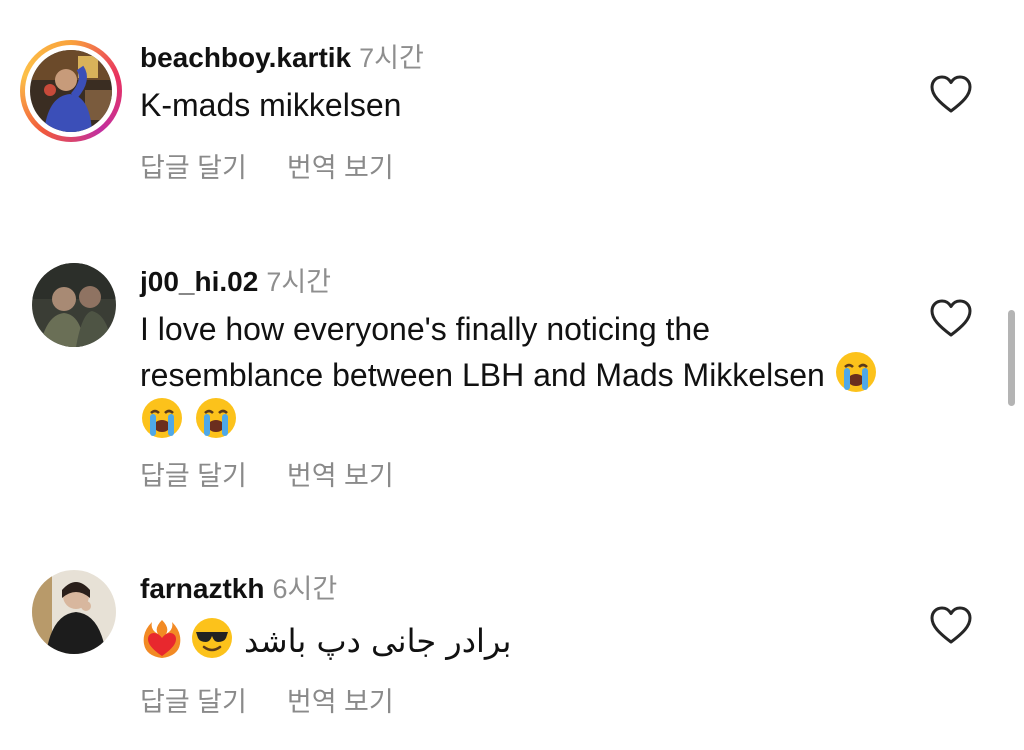 This screenshot has width=1024, height=750. I want to click on comment-header: farnaztkh 6시간, so click(238, 586).